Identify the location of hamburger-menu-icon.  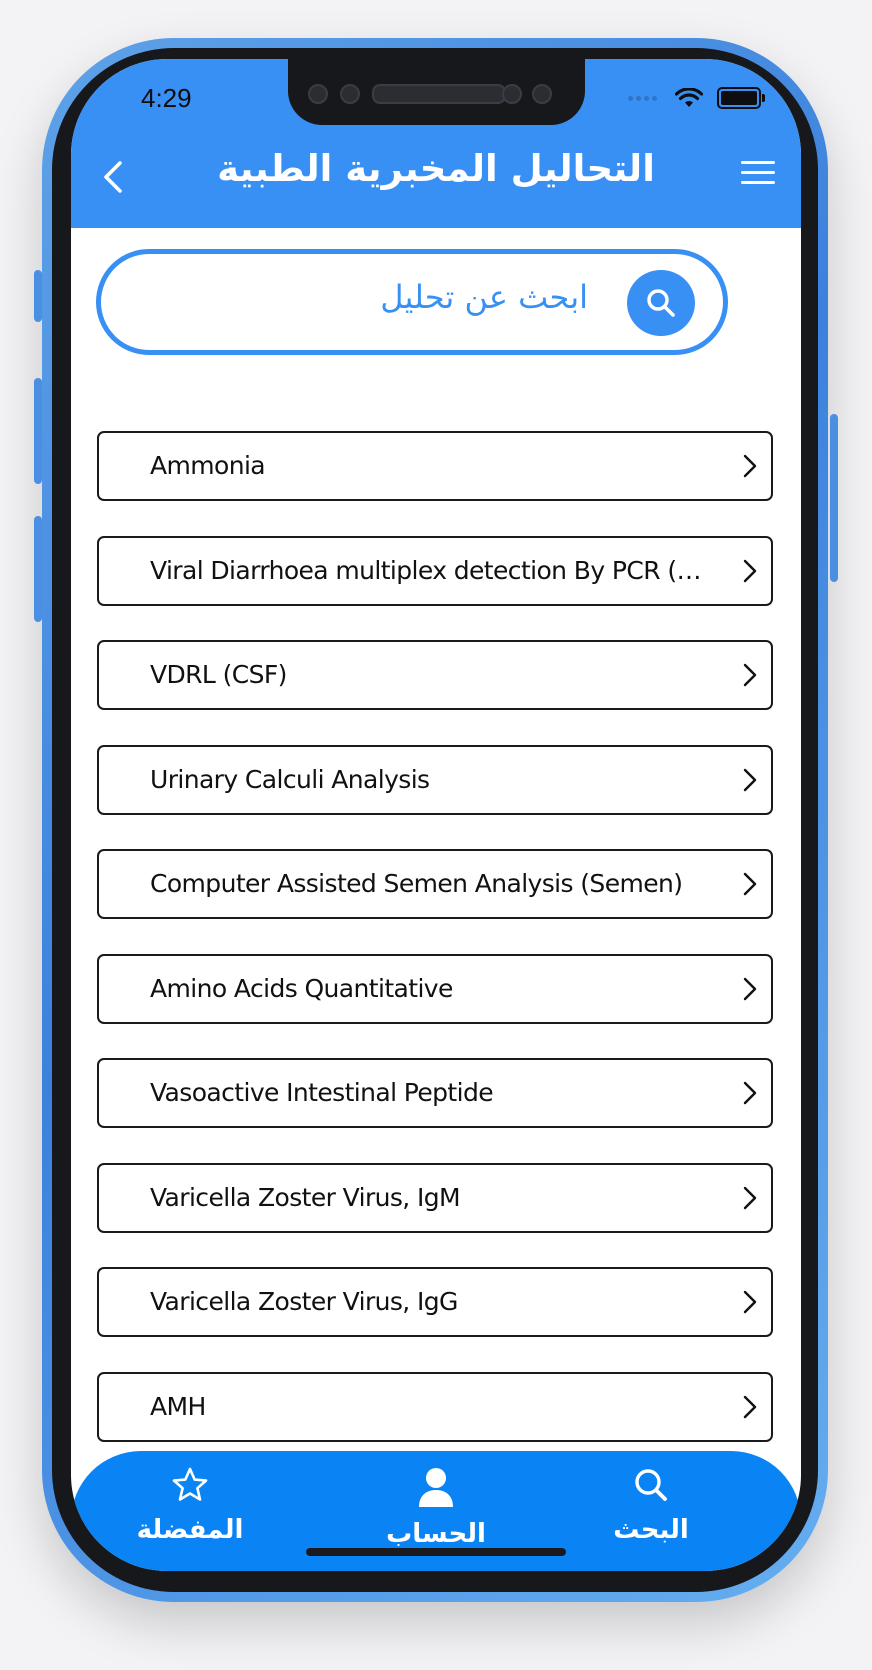
(759, 173).